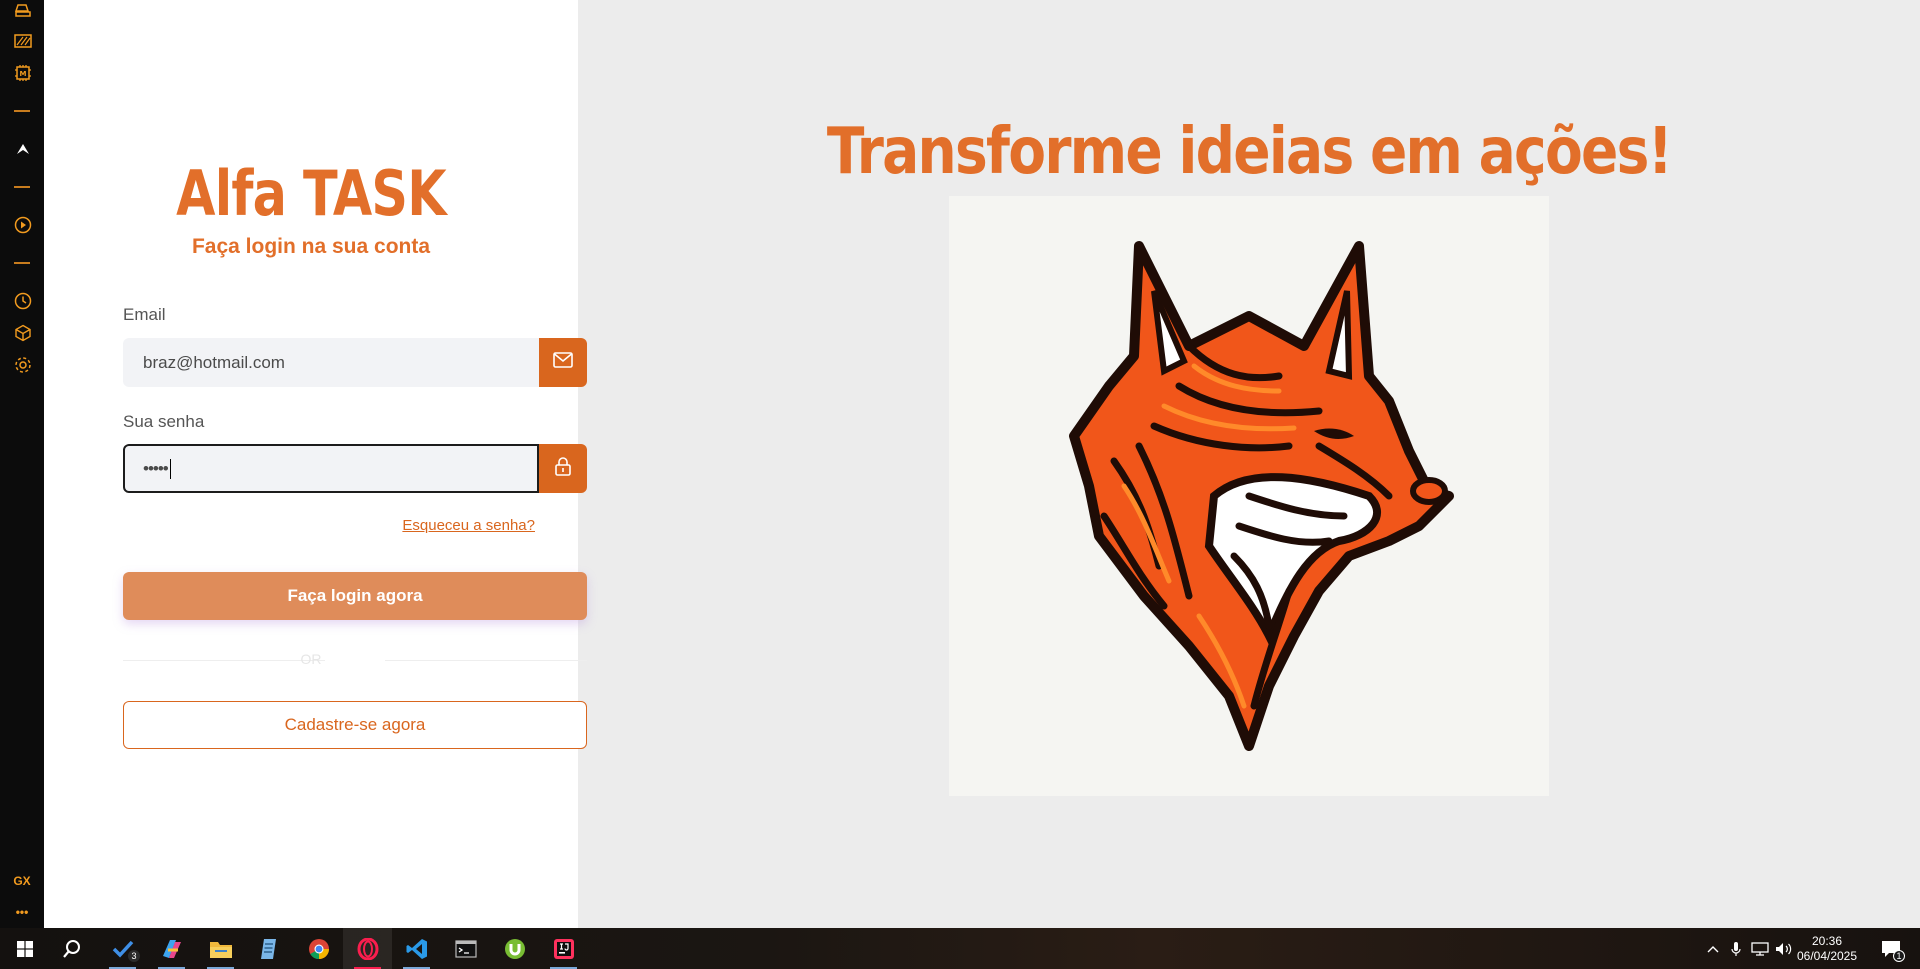  I want to click on memory-chip-icon: M, so click(22, 72).